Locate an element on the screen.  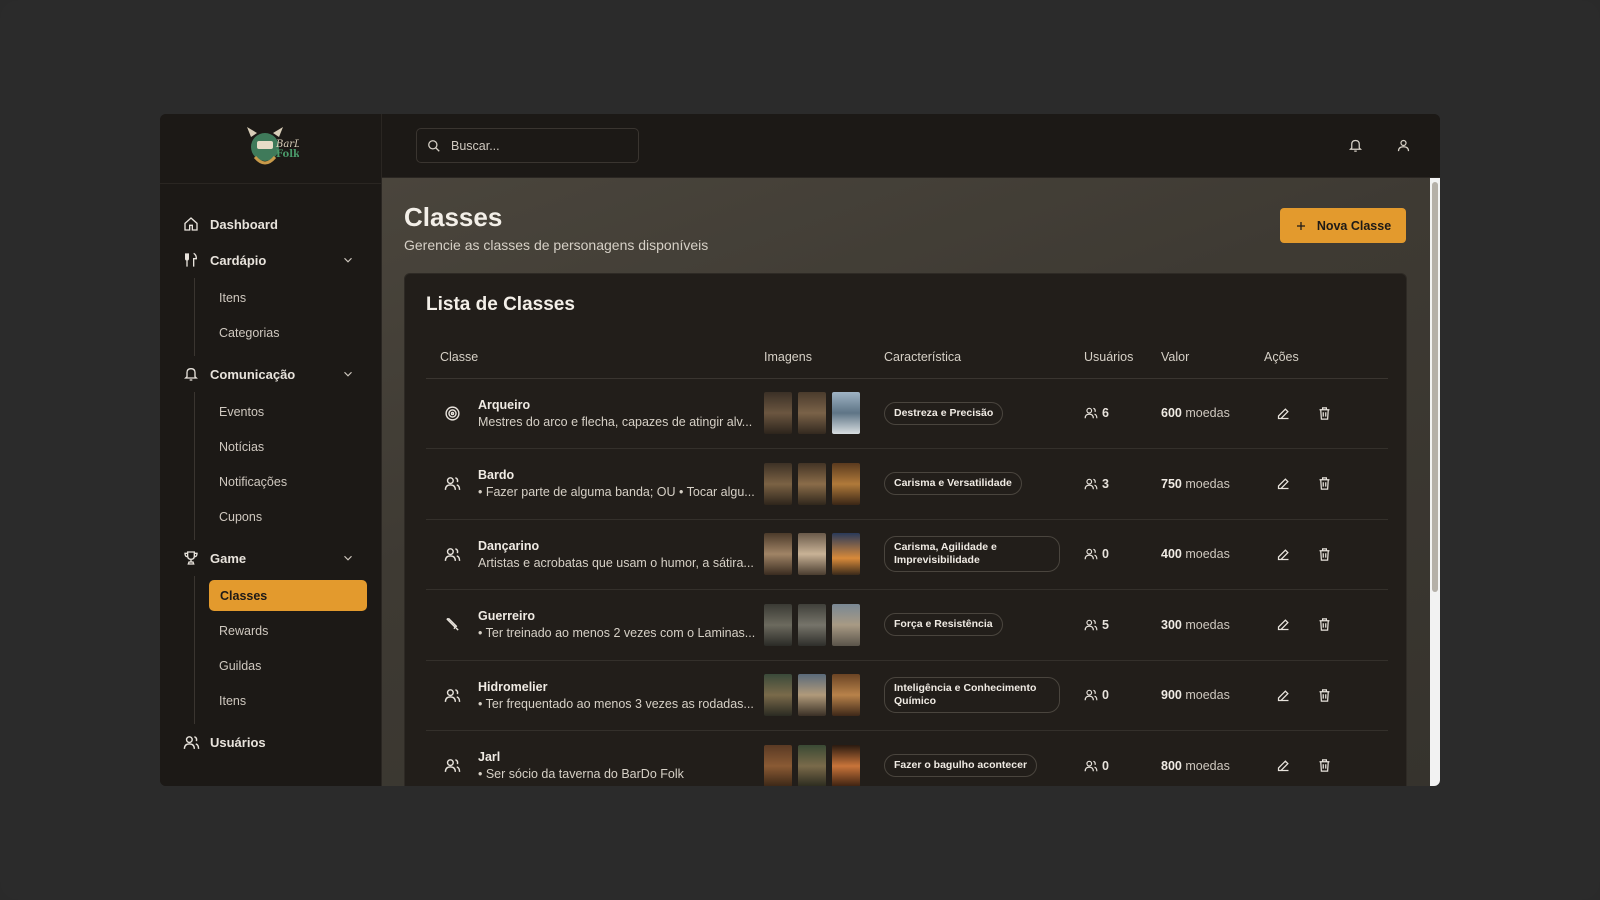
value-amount: 750 is located at coordinates (1171, 483).